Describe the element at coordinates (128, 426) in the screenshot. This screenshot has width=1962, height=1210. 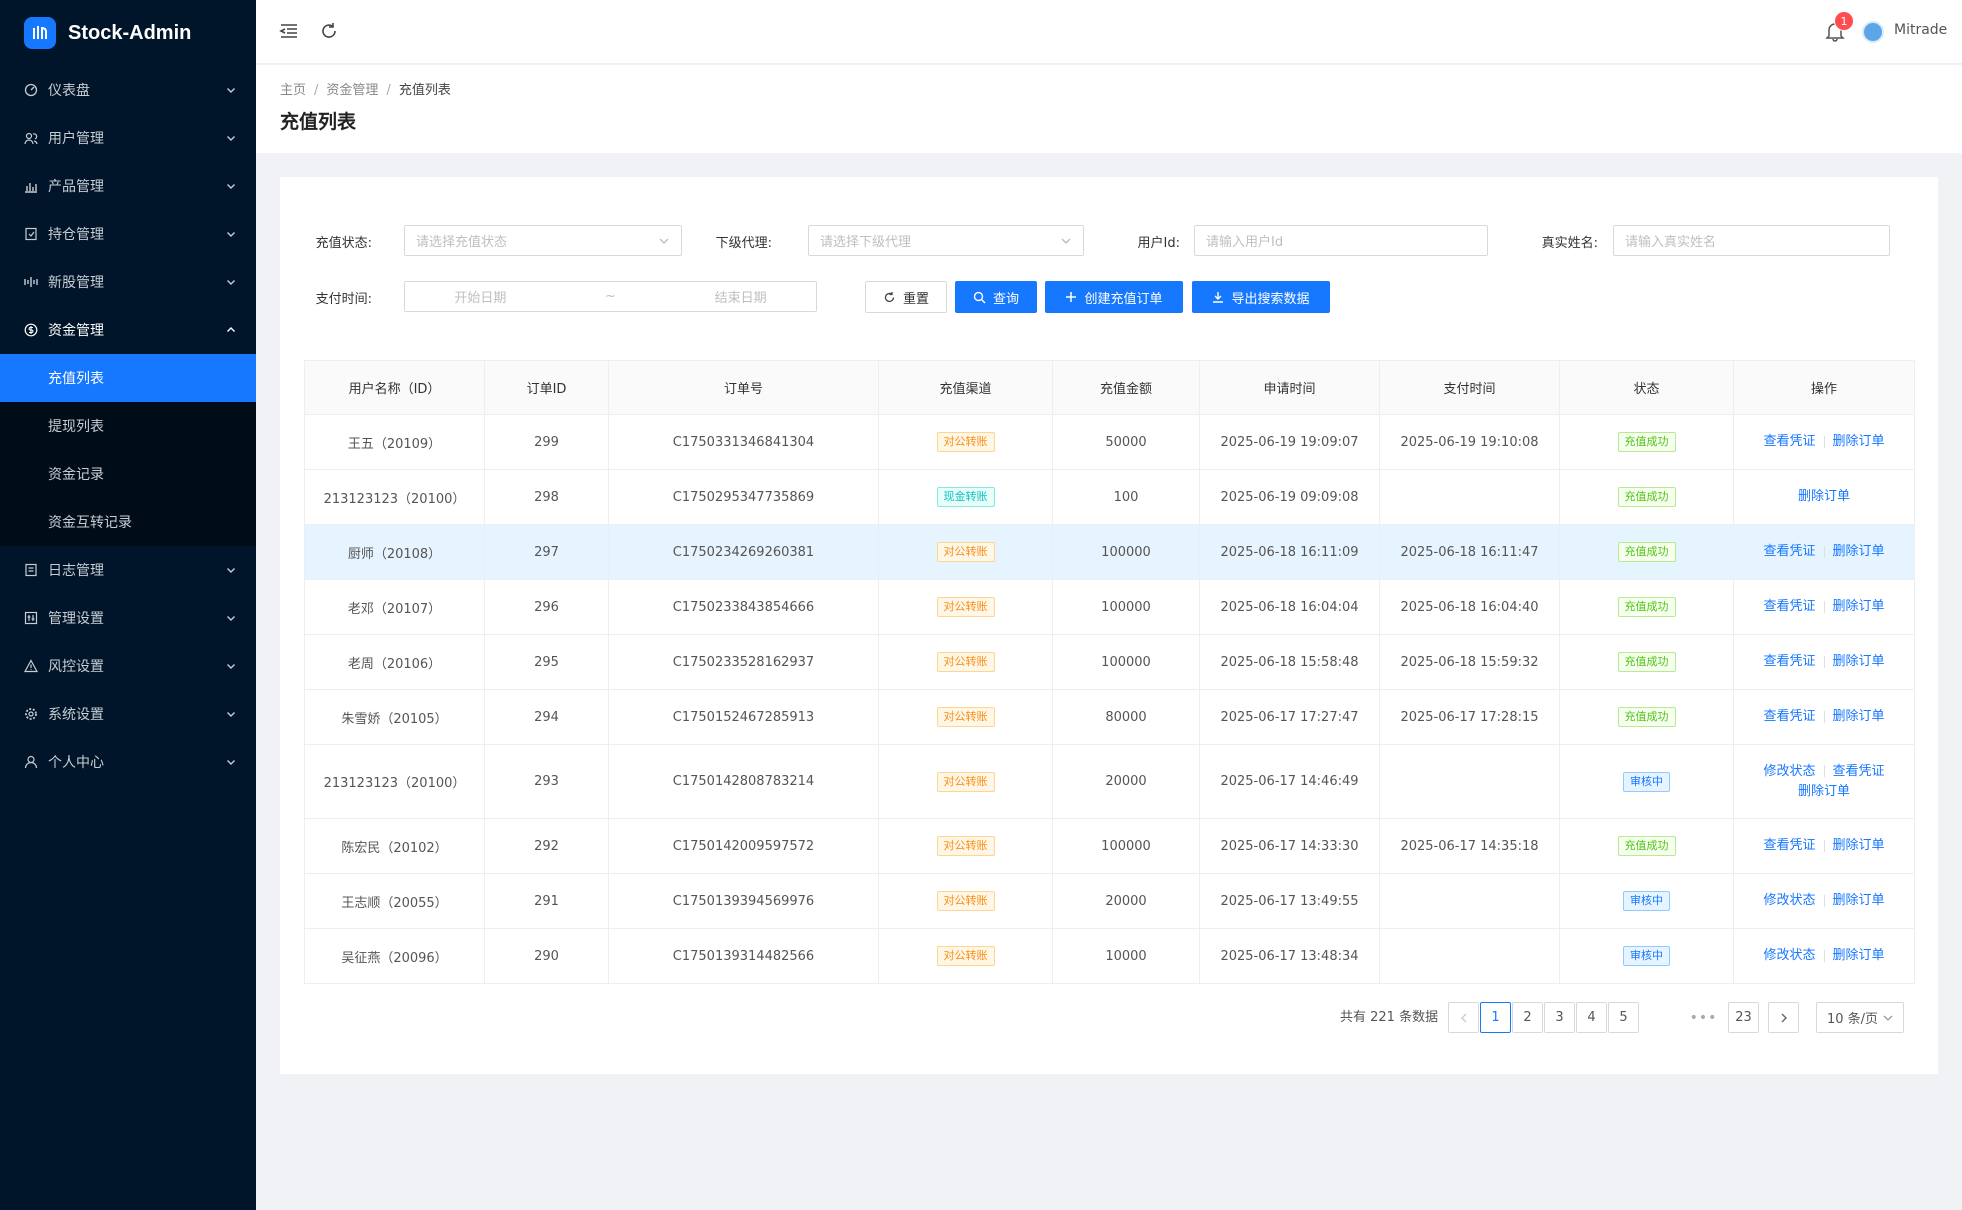
I see `submenu-item-1: 提现列表` at that location.